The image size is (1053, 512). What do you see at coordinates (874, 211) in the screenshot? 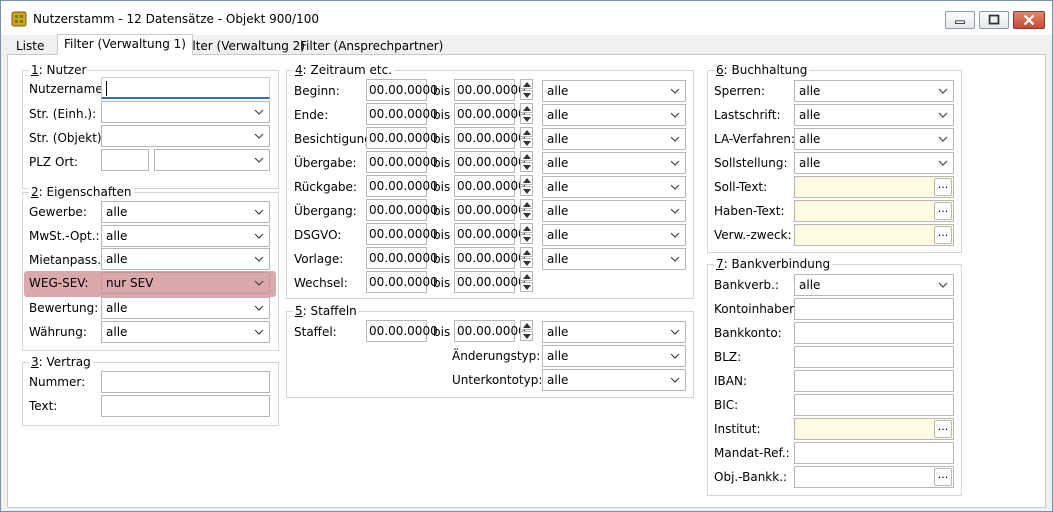
I see `haben-text-input` at bounding box center [874, 211].